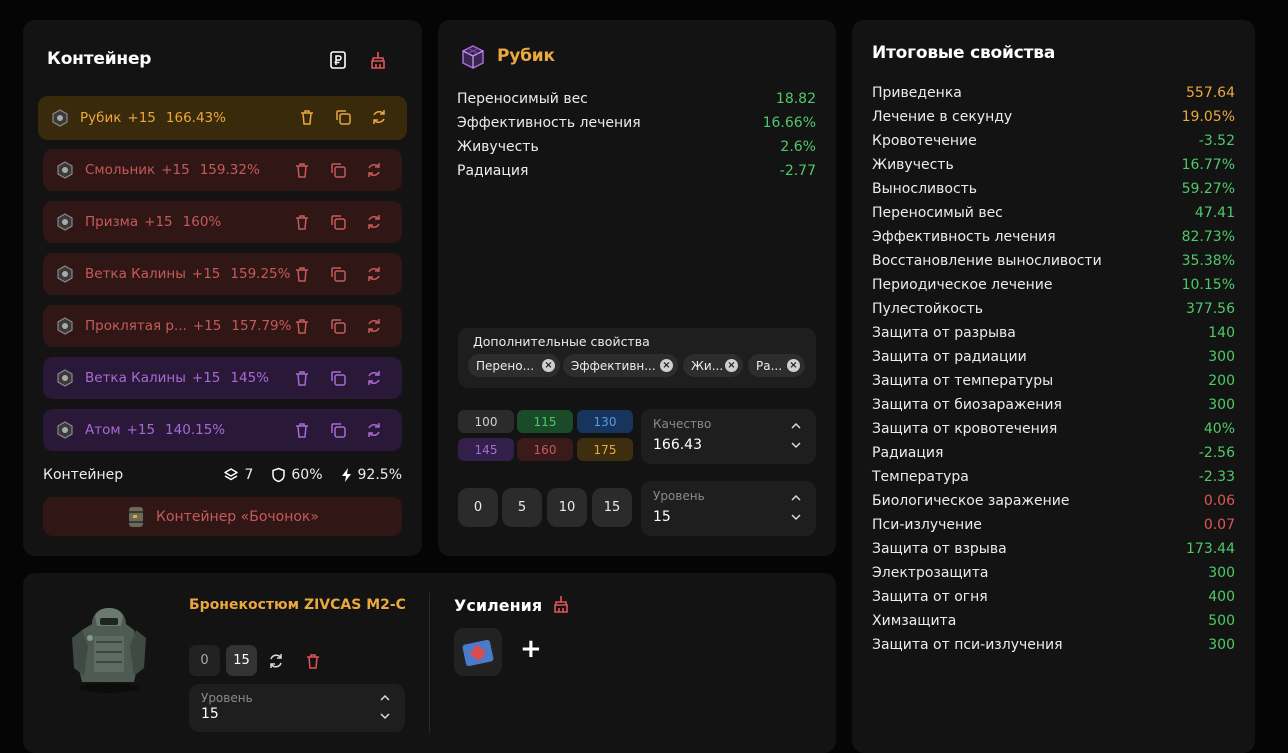  I want to click on summary-row: Биологическое заражение 0.06, so click(1053, 501).